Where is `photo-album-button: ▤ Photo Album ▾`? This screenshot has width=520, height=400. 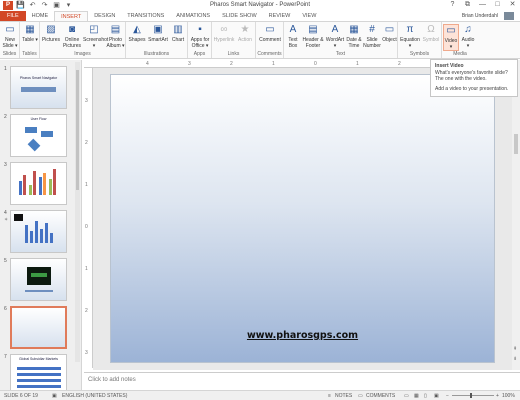
photo-album-button: ▤ Photo Album ▾ is located at coordinates (115, 36).